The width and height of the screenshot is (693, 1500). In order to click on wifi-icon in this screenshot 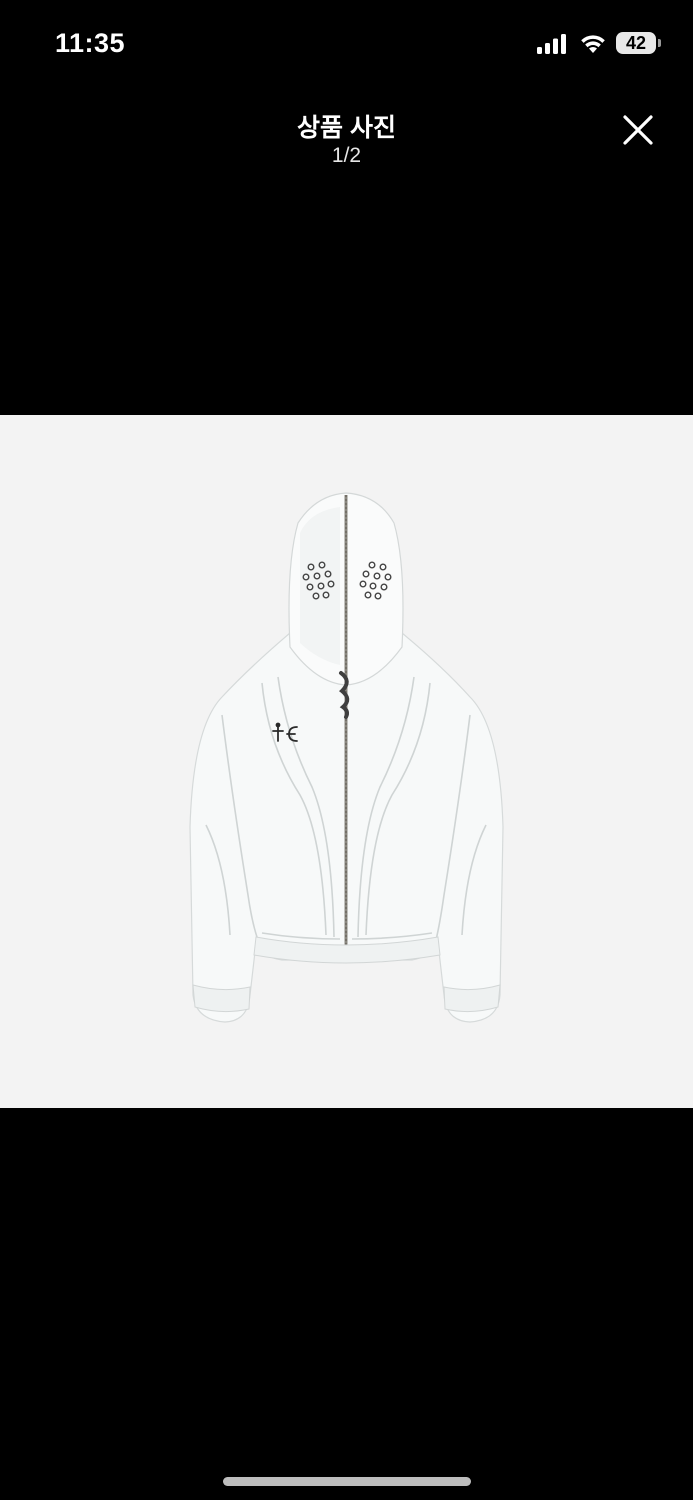, I will do `click(593, 44)`.